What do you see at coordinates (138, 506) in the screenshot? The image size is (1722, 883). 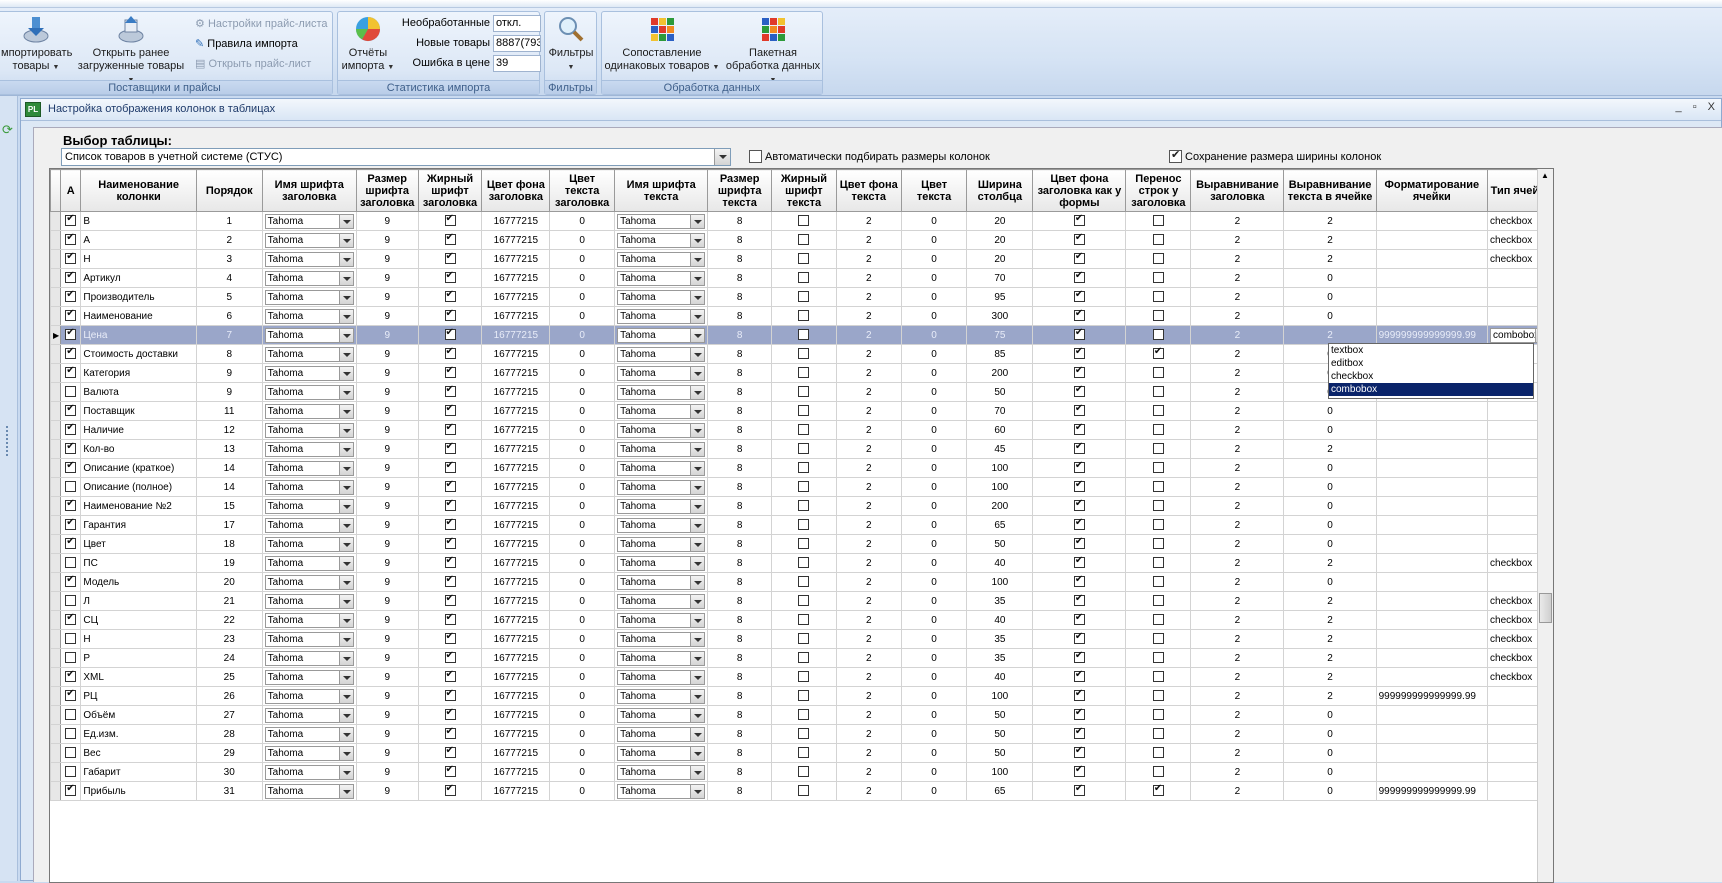 I see `cell-name: Наименование №2` at bounding box center [138, 506].